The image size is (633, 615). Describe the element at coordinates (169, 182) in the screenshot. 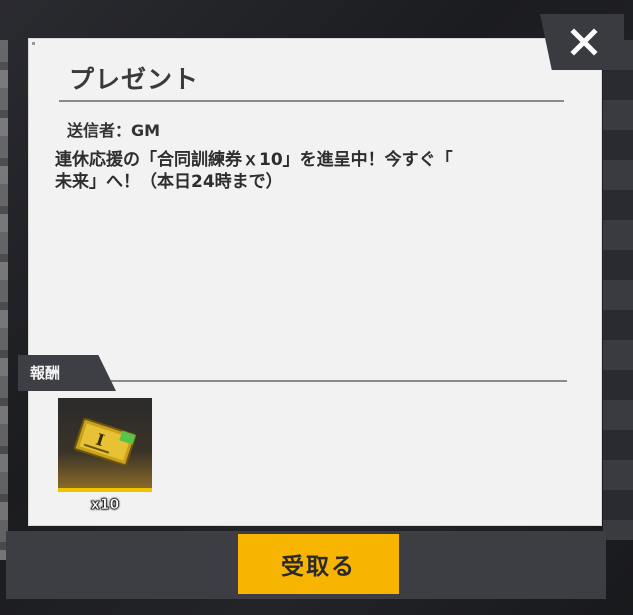

I see `message-line: 未来」へ！（本日24時まで）` at that location.